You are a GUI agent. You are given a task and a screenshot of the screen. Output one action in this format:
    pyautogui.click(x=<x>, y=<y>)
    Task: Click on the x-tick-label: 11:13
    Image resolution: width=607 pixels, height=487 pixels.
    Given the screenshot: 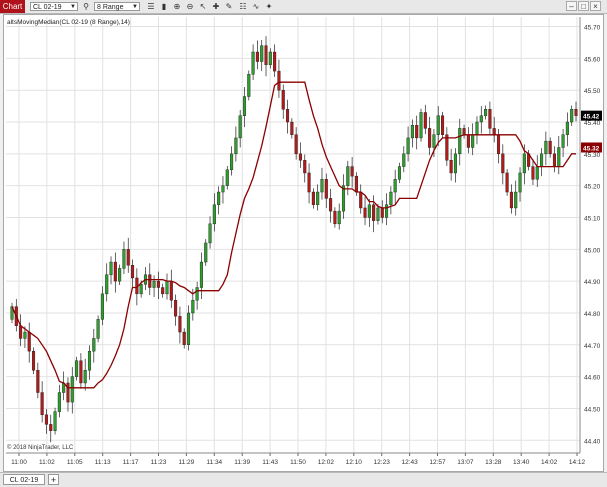 What is the action you would take?
    pyautogui.click(x=103, y=462)
    